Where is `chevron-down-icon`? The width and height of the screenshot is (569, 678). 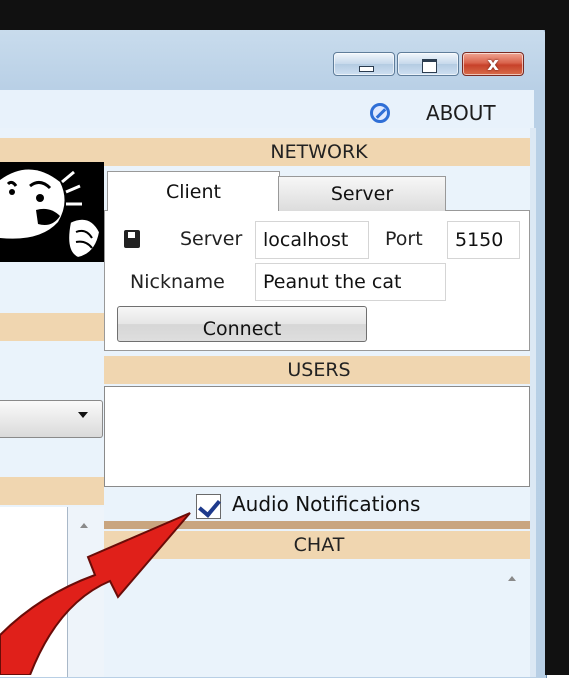
chevron-down-icon is located at coordinates (83, 415).